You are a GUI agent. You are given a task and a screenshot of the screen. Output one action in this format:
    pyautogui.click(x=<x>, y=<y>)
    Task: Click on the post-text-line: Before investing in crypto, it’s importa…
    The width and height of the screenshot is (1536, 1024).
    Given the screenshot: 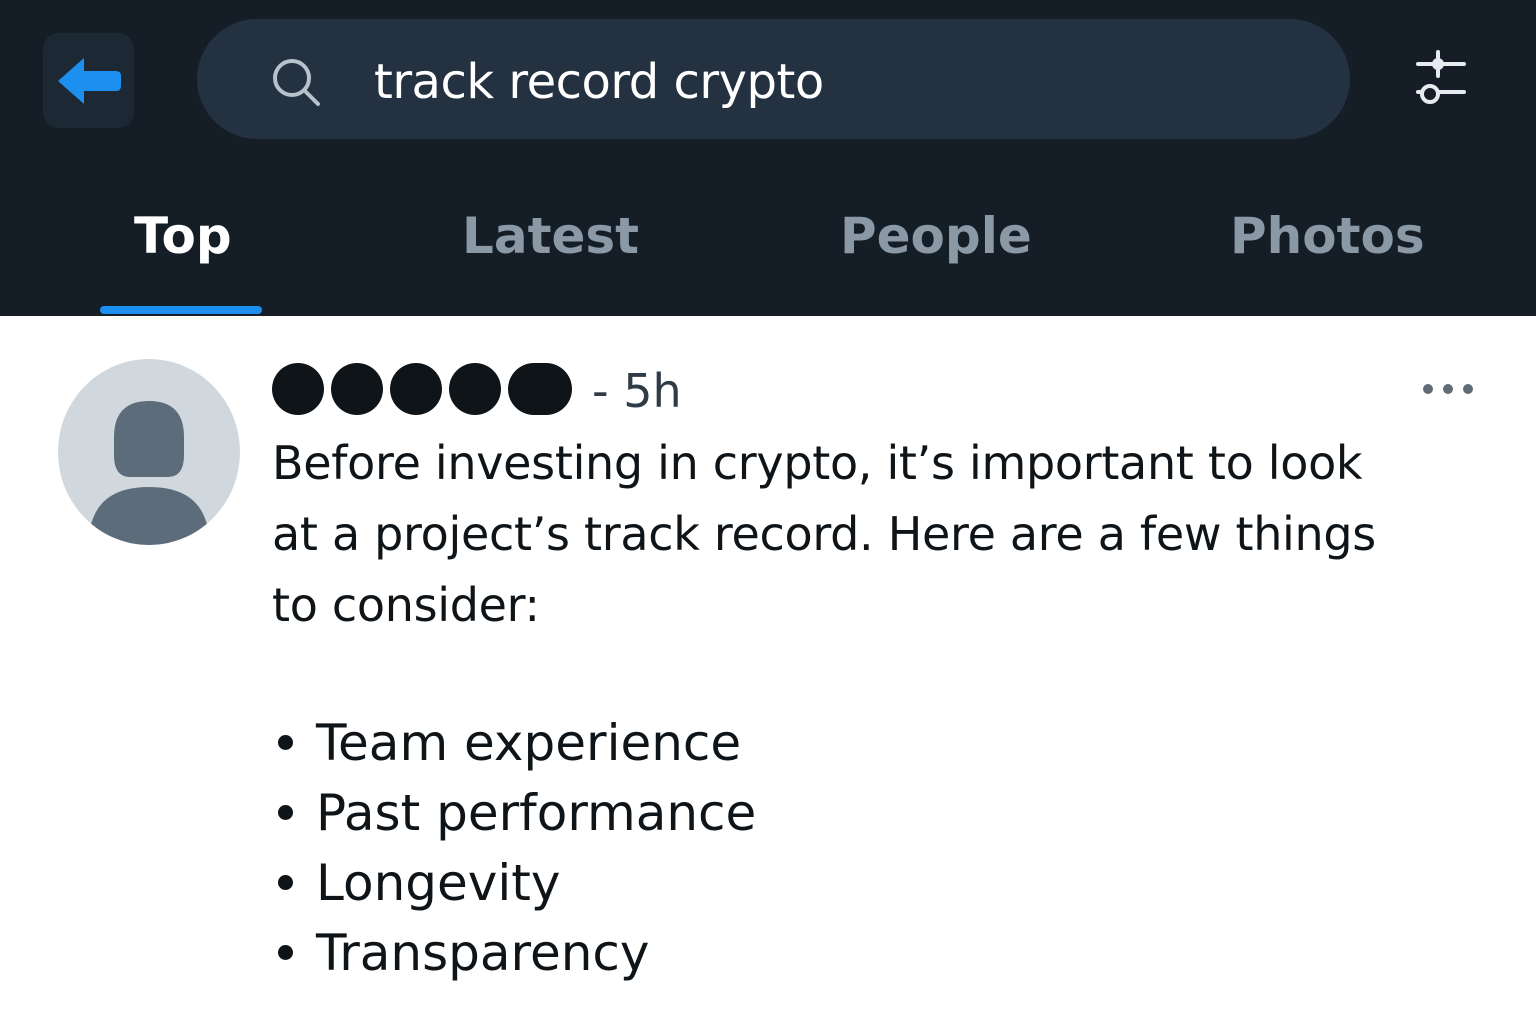 What is the action you would take?
    pyautogui.click(x=817, y=463)
    